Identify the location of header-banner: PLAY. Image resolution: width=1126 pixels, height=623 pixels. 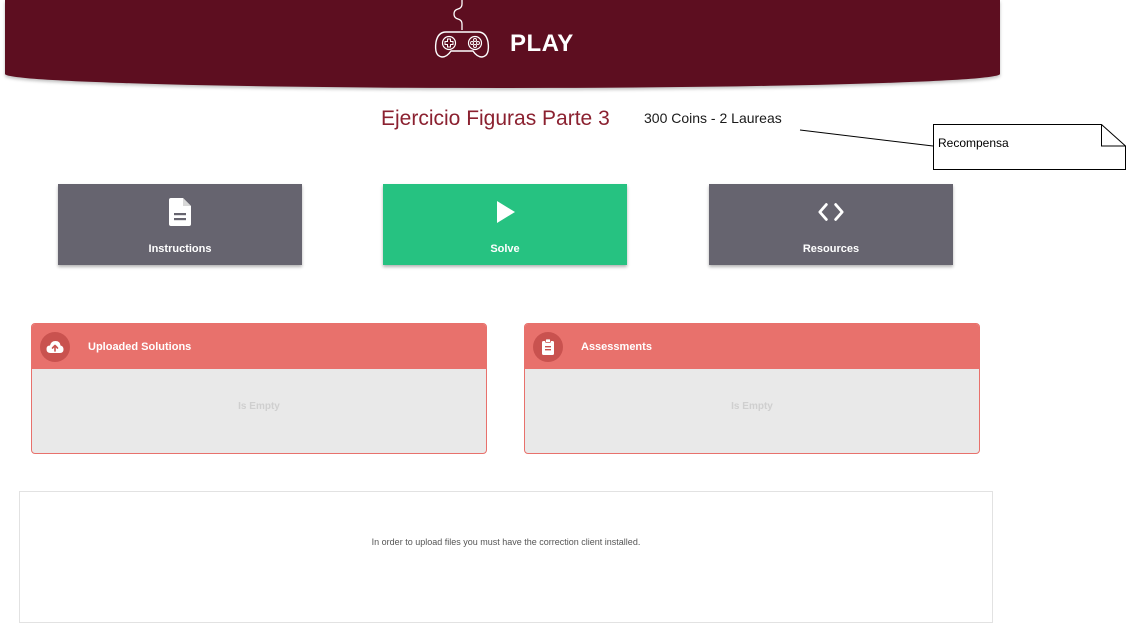
(502, 44).